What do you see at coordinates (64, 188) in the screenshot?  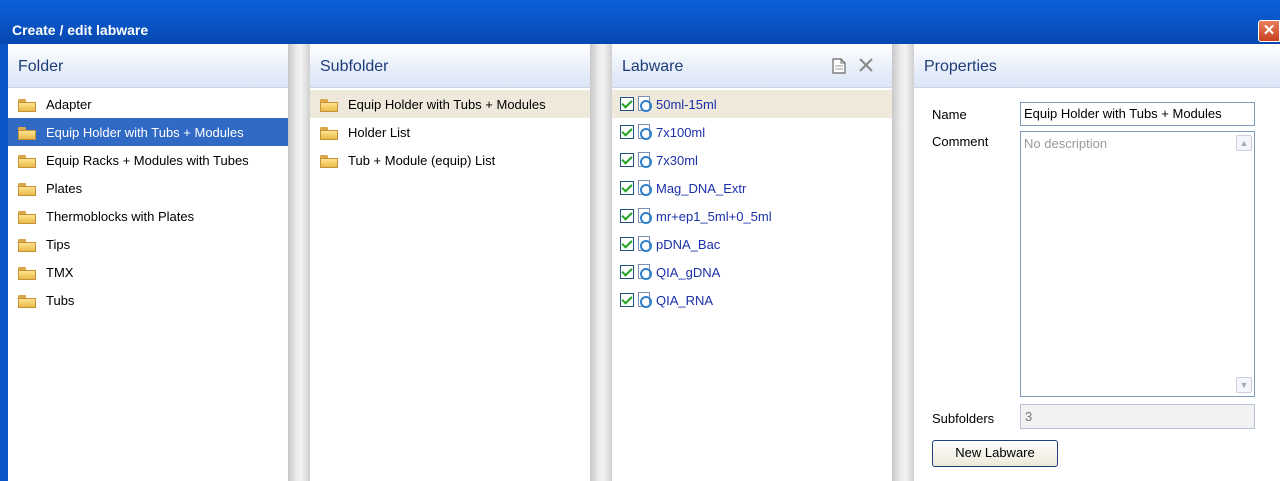 I see `folder-item-label: Plates` at bounding box center [64, 188].